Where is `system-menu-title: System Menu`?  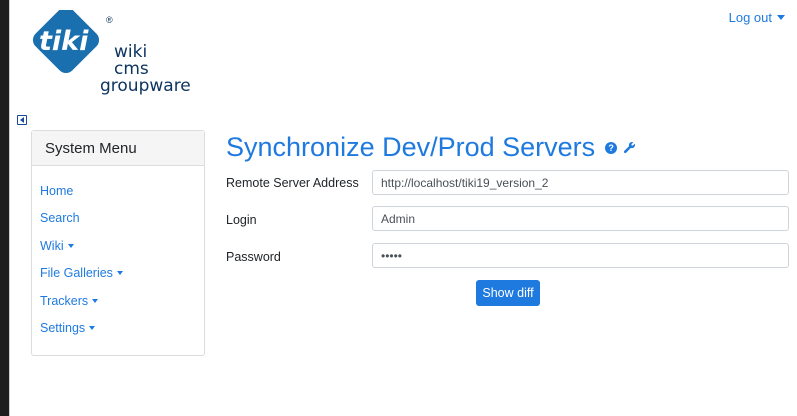 system-menu-title: System Menu is located at coordinates (118, 148).